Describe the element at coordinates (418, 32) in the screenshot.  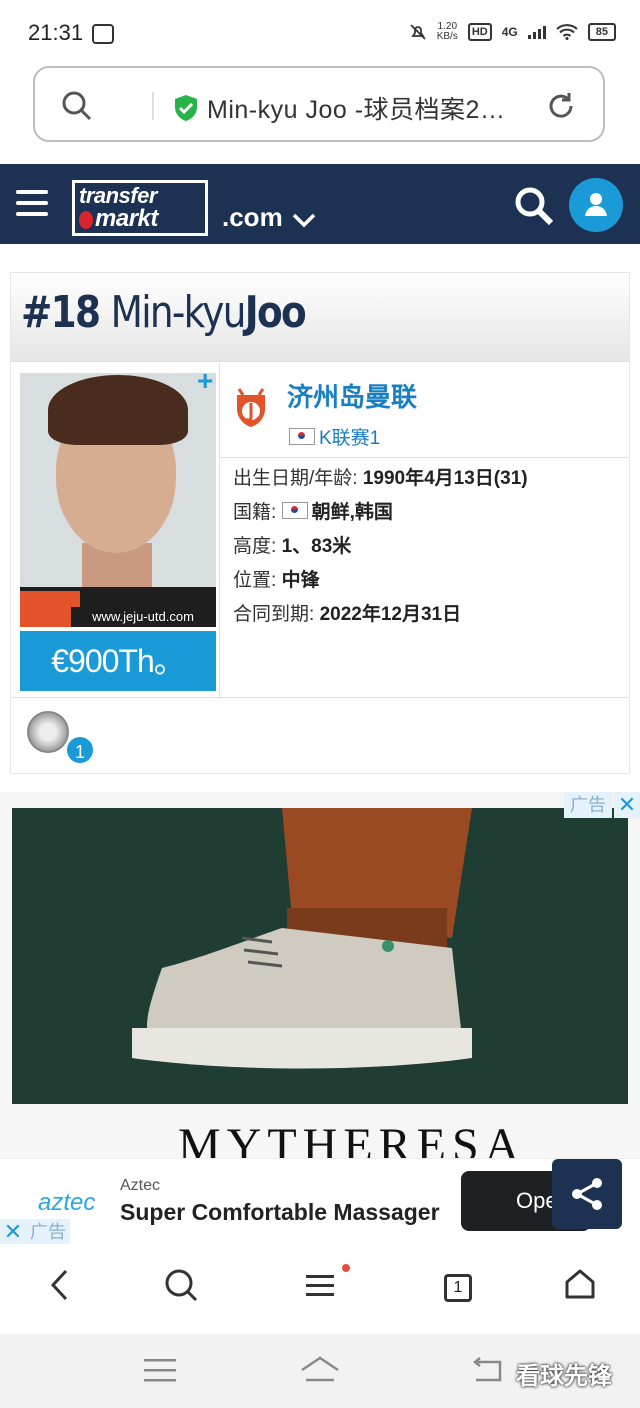
I see `mute-bell-icon` at that location.